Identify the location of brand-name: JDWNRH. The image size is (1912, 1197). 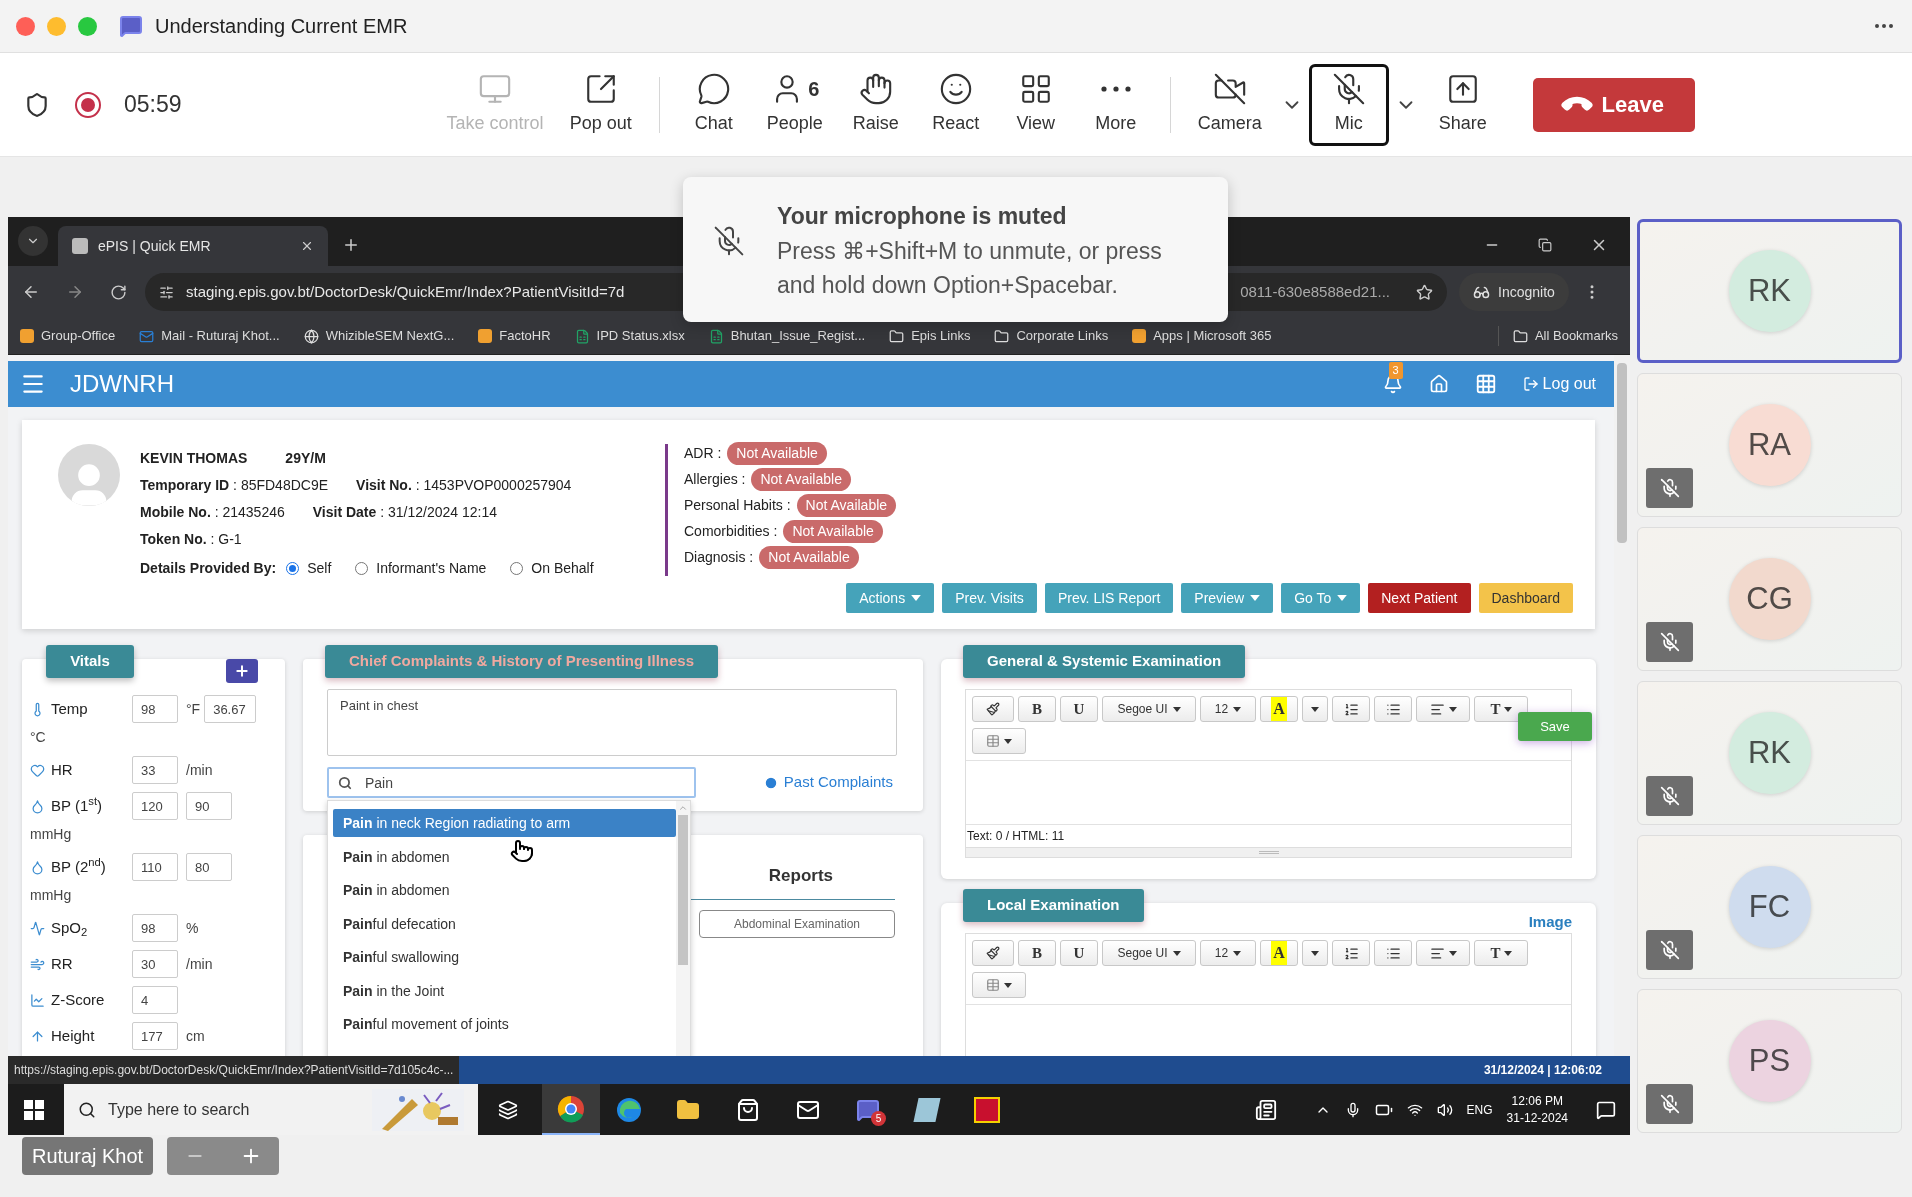
(122, 384).